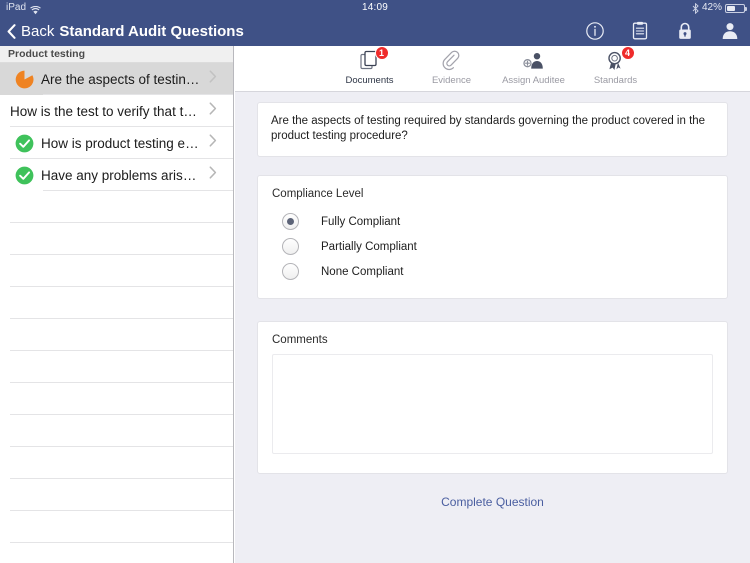 The height and width of the screenshot is (563, 750). Describe the element at coordinates (627, 53) in the screenshot. I see `badge-count: 4` at that location.